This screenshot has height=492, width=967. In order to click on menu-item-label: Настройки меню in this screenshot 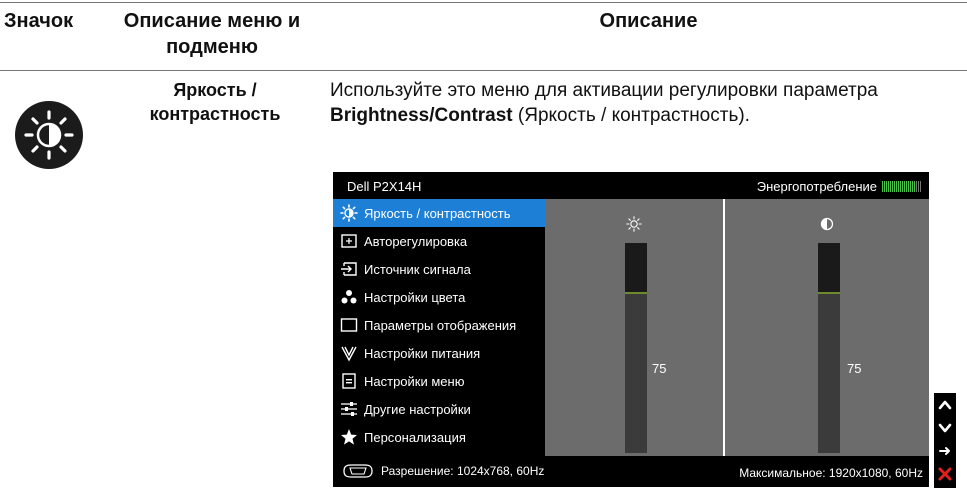, I will do `click(414, 381)`.